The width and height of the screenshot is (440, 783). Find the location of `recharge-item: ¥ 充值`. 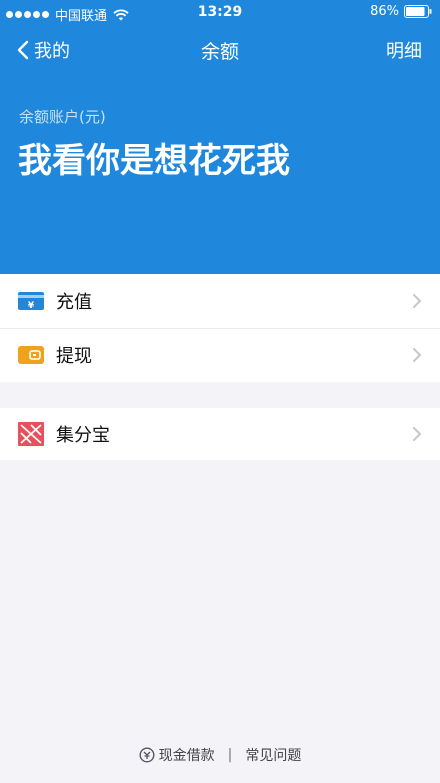

recharge-item: ¥ 充值 is located at coordinates (220, 301).